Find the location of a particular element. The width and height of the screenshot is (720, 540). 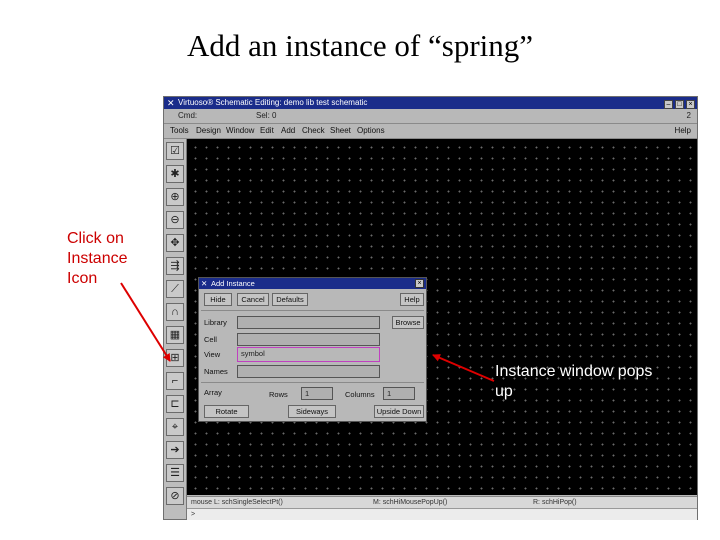

grid-icon: ▦ is located at coordinates (175, 335).